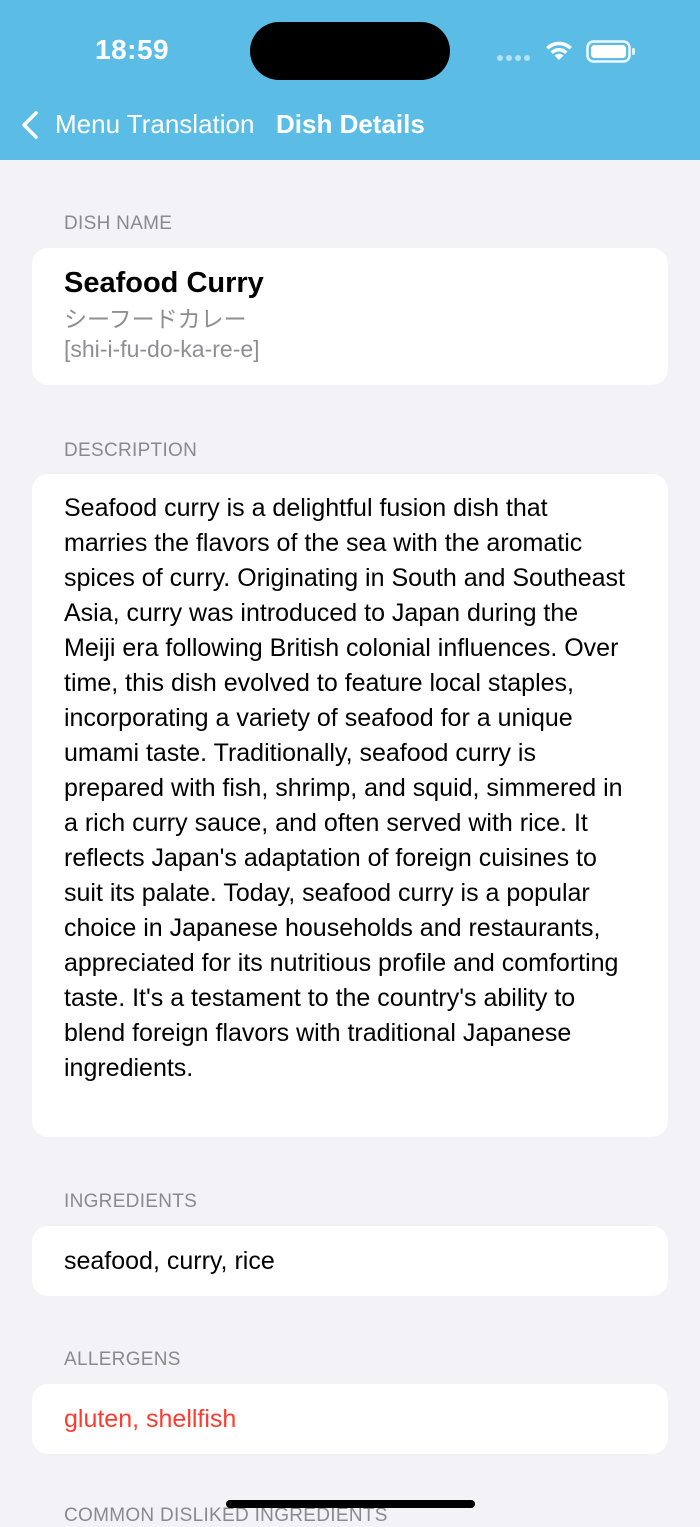 The width and height of the screenshot is (700, 1527). Describe the element at coordinates (131, 450) in the screenshot. I see `description-header: DESCRIPTION` at that location.